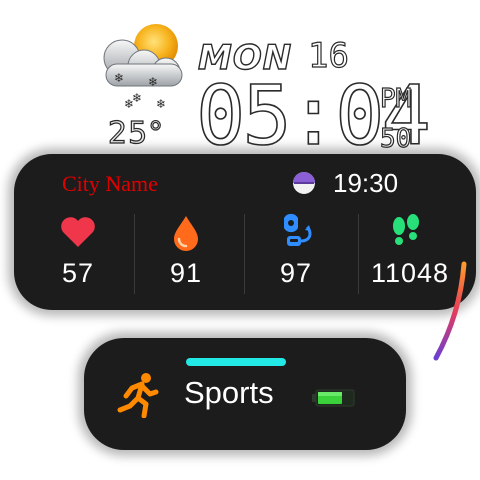  Describe the element at coordinates (78, 273) in the screenshot. I see `heart-rate-value: 57` at that location.